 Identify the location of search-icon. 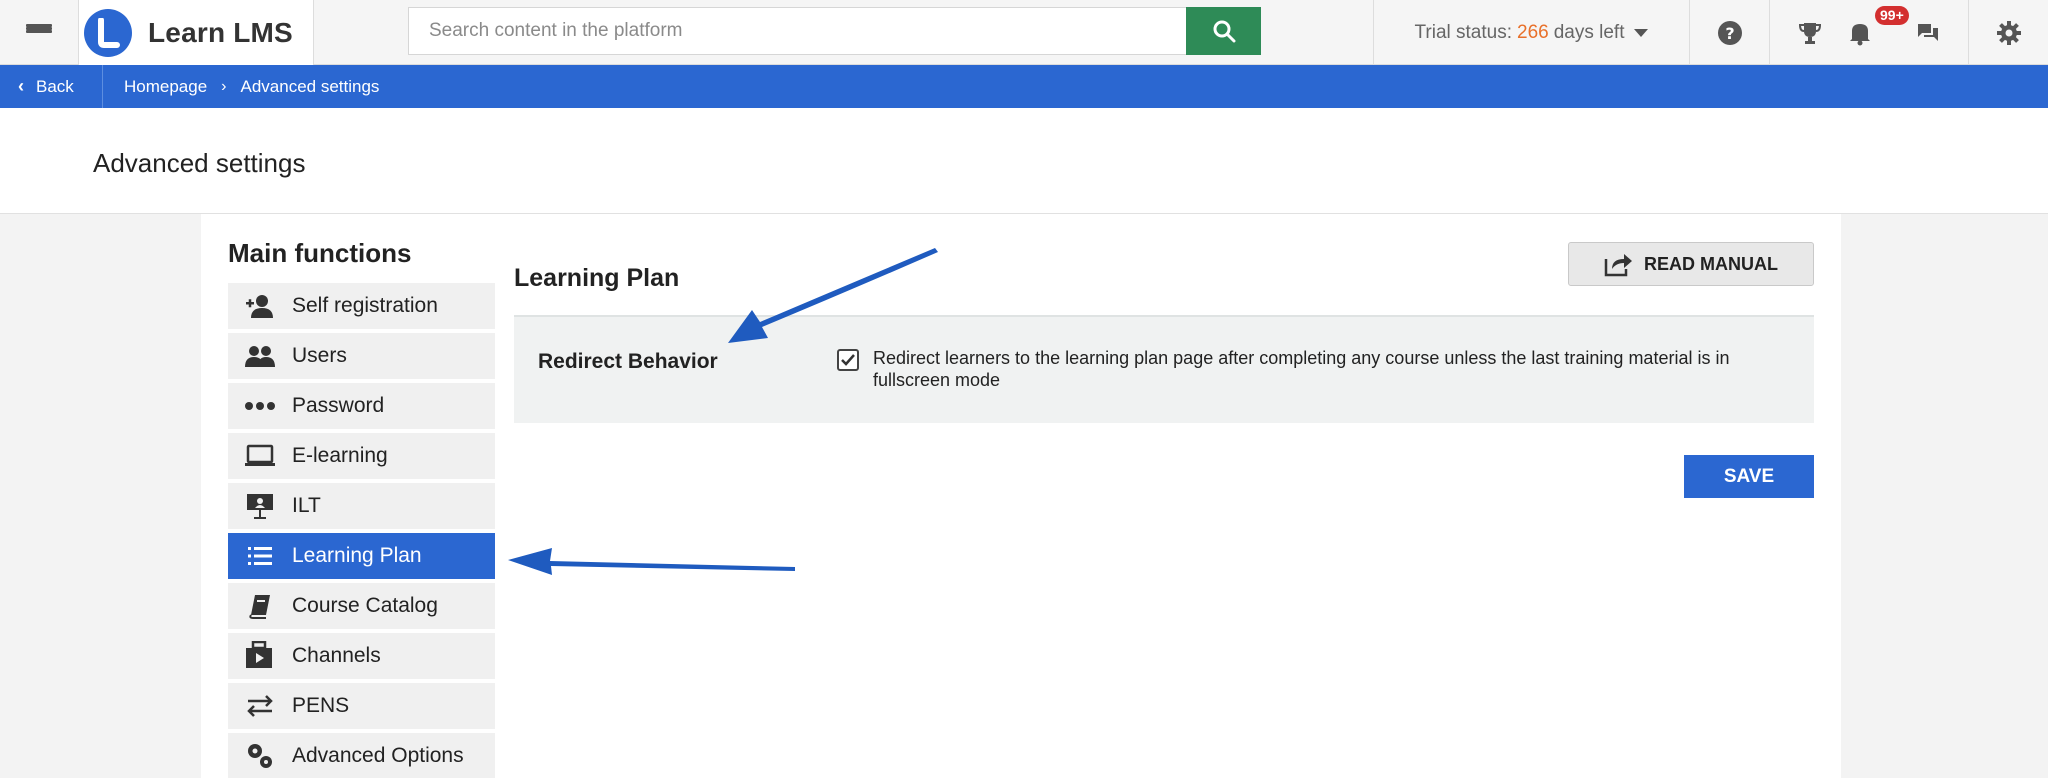
(1224, 31).